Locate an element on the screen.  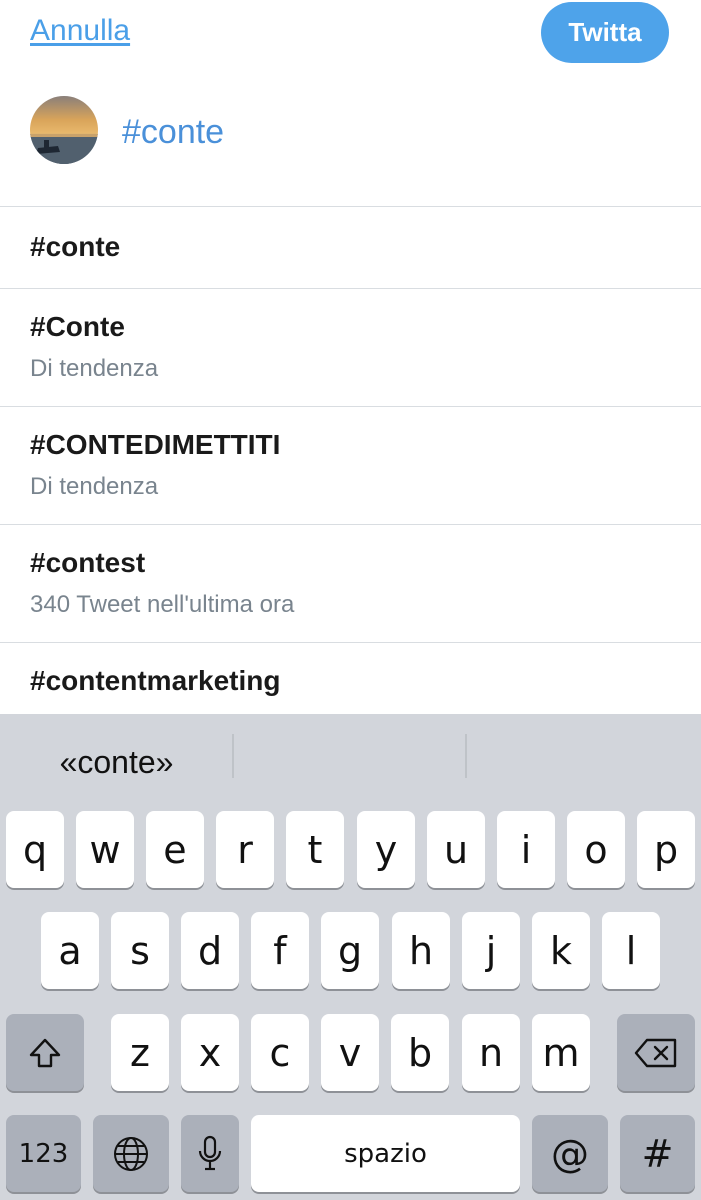
key-s: s is located at coordinates (140, 950).